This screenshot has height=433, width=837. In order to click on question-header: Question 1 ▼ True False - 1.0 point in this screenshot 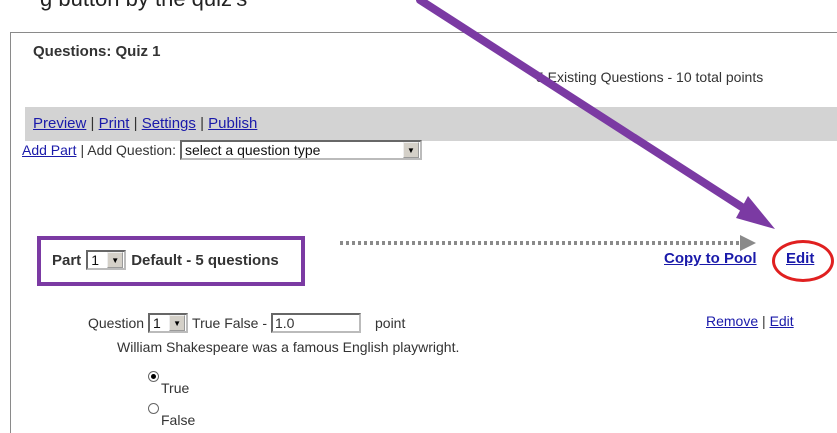, I will do `click(246, 323)`.